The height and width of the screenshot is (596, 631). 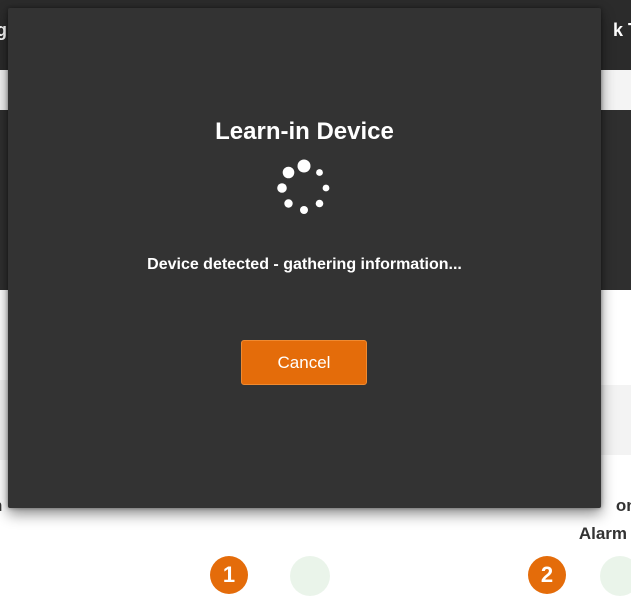 What do you see at coordinates (3, 30) in the screenshot?
I see `background-top-bar-text-left: g` at bounding box center [3, 30].